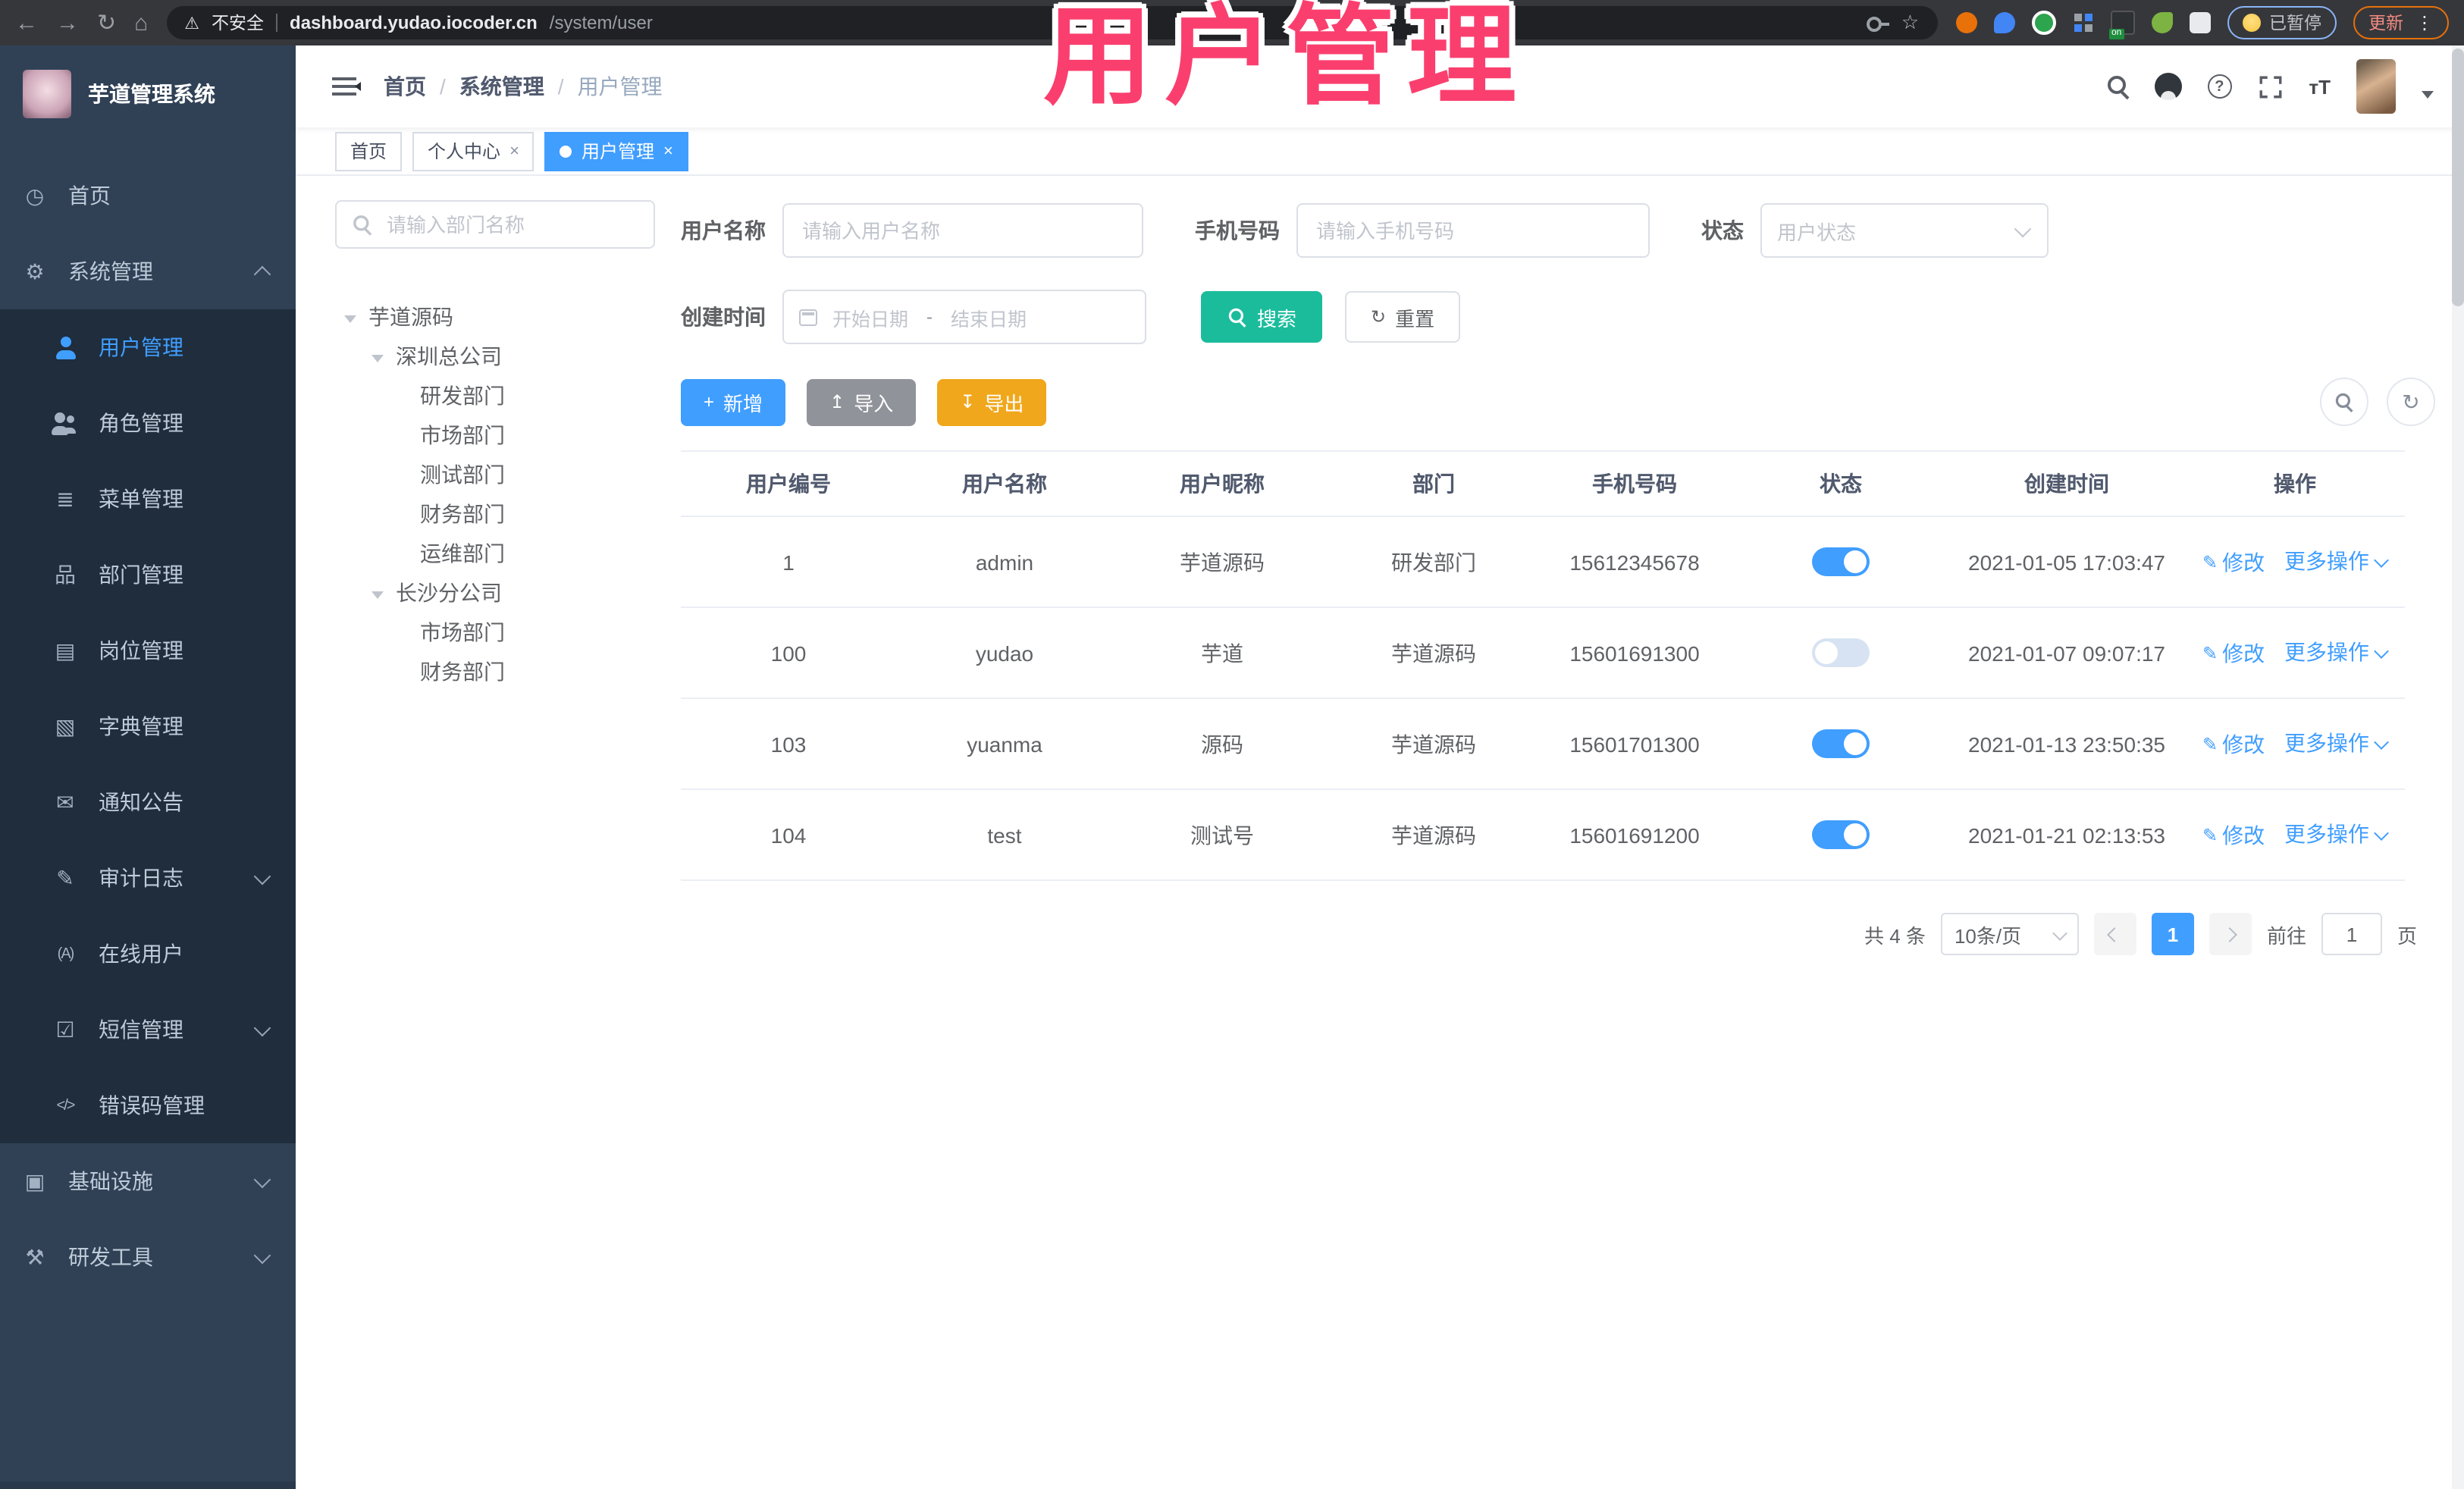 This screenshot has width=2464, height=1489. I want to click on search-toggle-button, so click(2344, 402).